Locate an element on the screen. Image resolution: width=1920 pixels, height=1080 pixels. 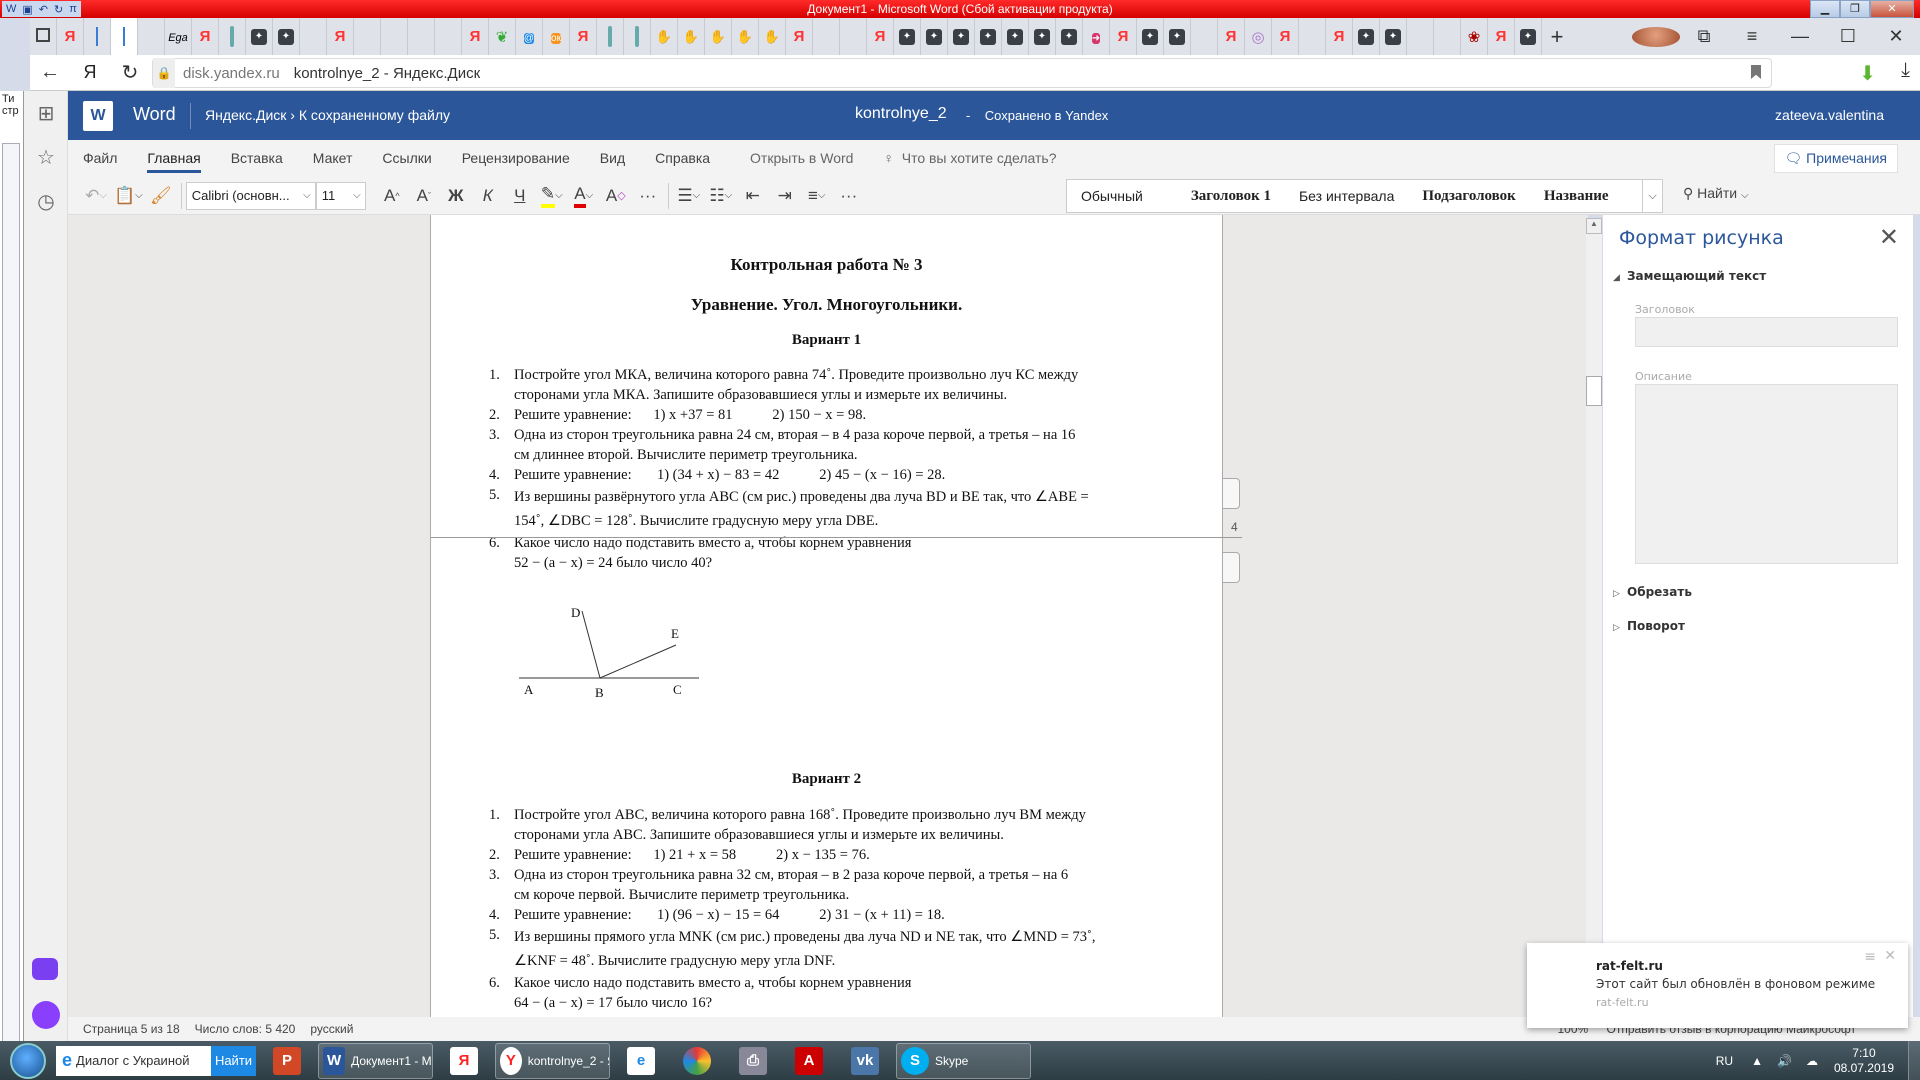
grow-font-button: A ^ is located at coordinates (392, 196).